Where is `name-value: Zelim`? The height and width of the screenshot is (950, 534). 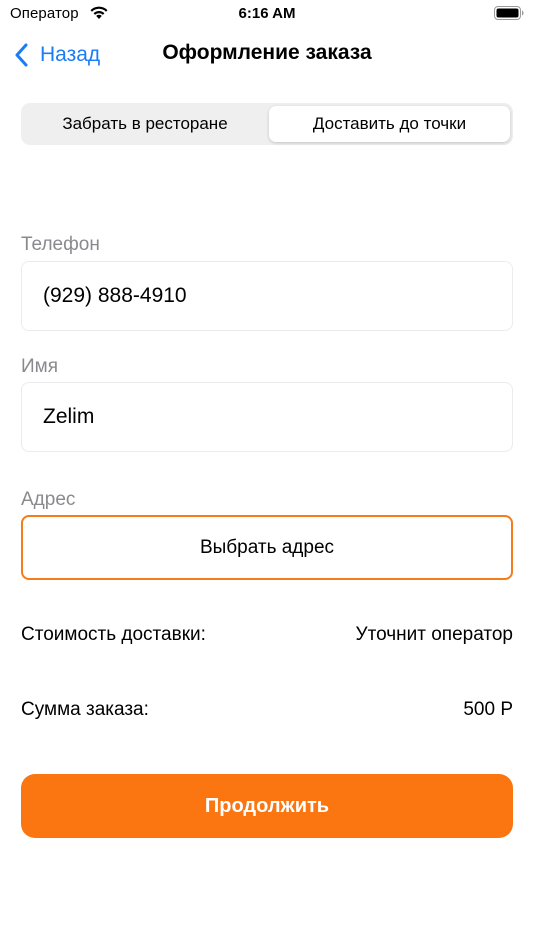 name-value: Zelim is located at coordinates (69, 416).